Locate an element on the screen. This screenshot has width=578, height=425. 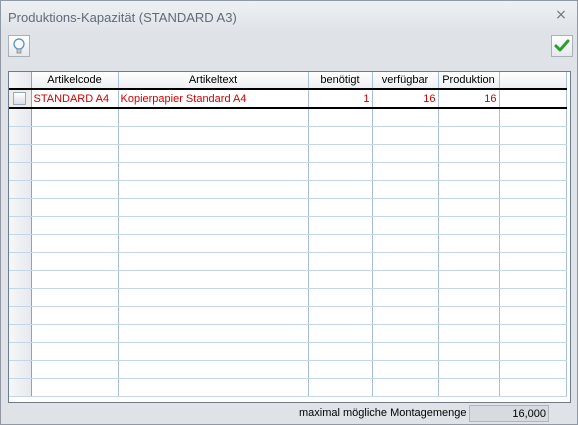
col-artikeltext: Artikeltext is located at coordinates (213, 81).